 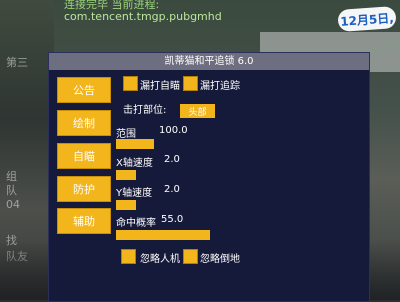 What do you see at coordinates (84, 221) in the screenshot?
I see `tab-assist: 辅助` at bounding box center [84, 221].